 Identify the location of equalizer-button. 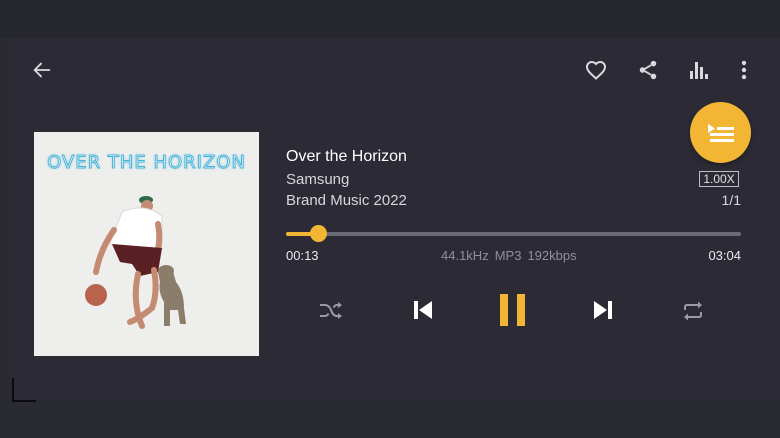
(699, 70).